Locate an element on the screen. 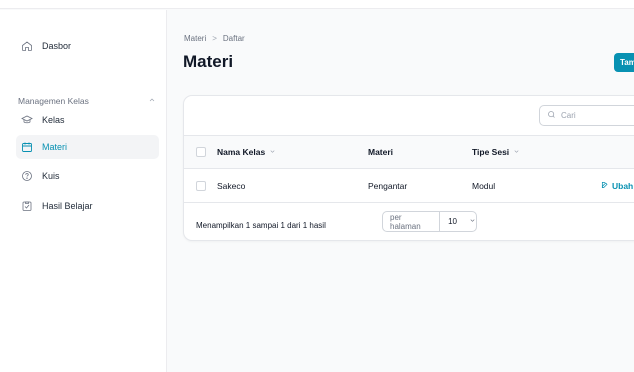 The height and width of the screenshot is (372, 634). table-header: Nama Kelas Materi Tipe Sesi is located at coordinates (409, 152).